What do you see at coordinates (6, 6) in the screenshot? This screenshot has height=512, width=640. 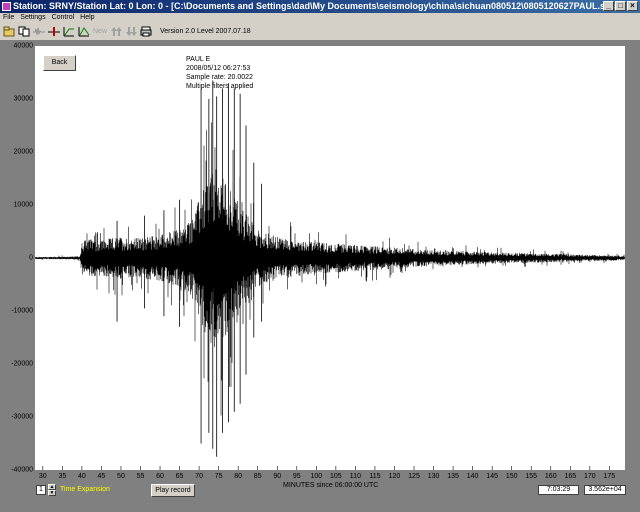 I see `app-icon` at bounding box center [6, 6].